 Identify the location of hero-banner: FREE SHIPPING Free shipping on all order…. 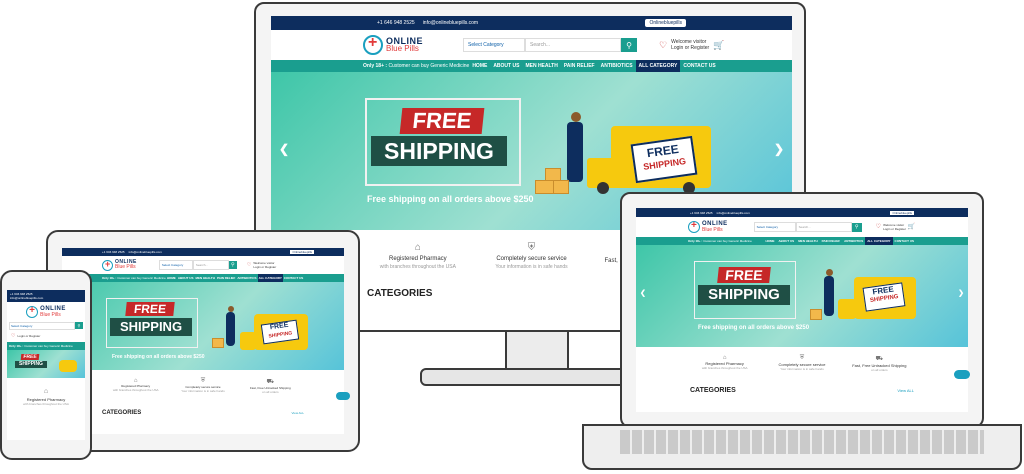
(203, 326).